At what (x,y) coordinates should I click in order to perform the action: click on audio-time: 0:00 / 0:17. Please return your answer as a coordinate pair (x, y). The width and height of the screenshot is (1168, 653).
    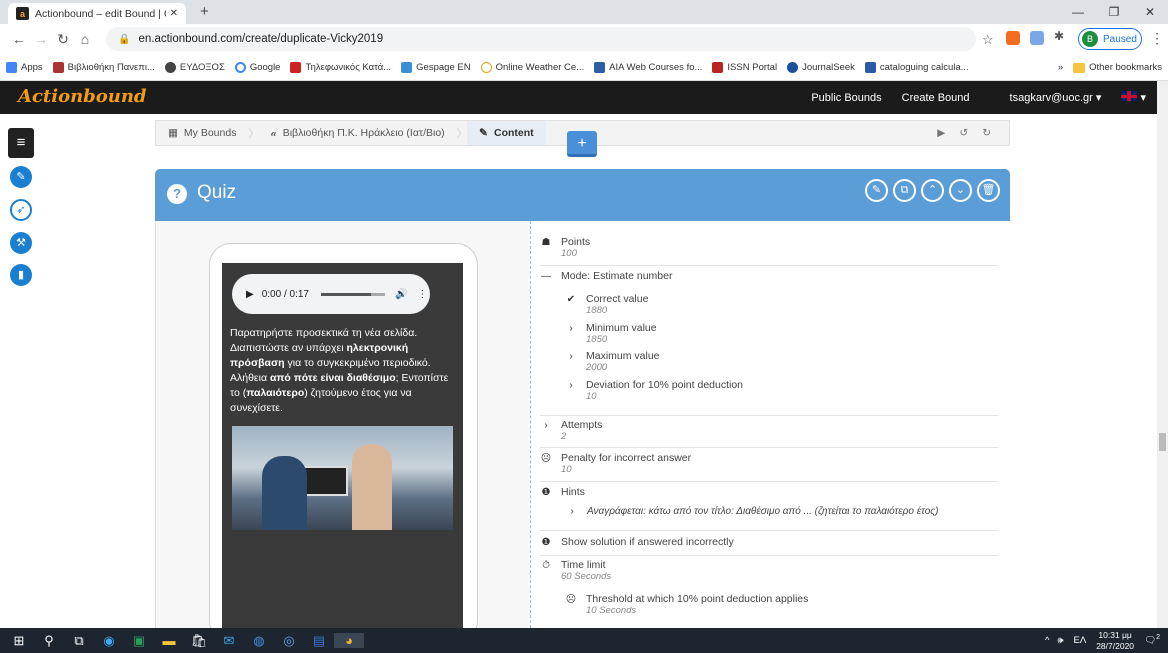
    Looking at the image, I should click on (285, 294).